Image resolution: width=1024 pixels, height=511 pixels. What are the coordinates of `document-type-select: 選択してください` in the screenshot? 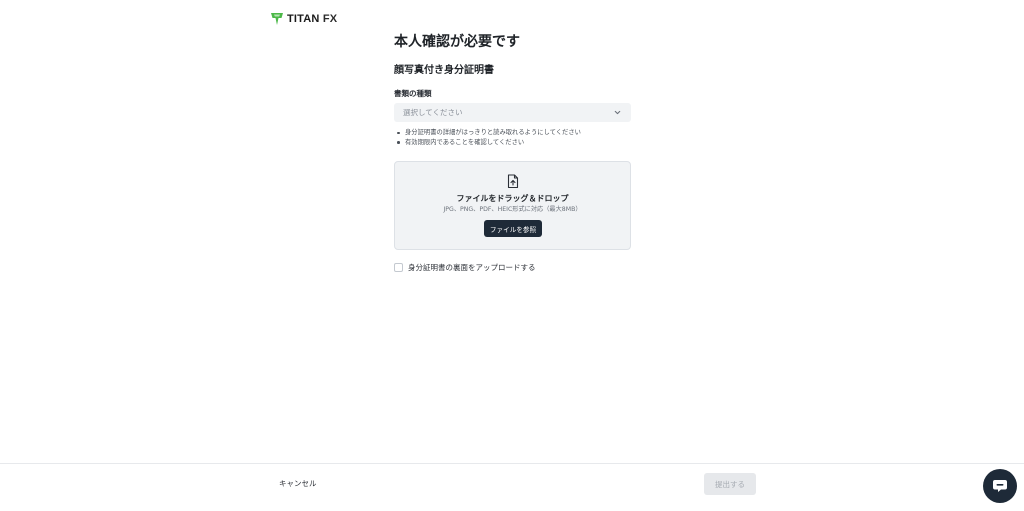 It's located at (512, 112).